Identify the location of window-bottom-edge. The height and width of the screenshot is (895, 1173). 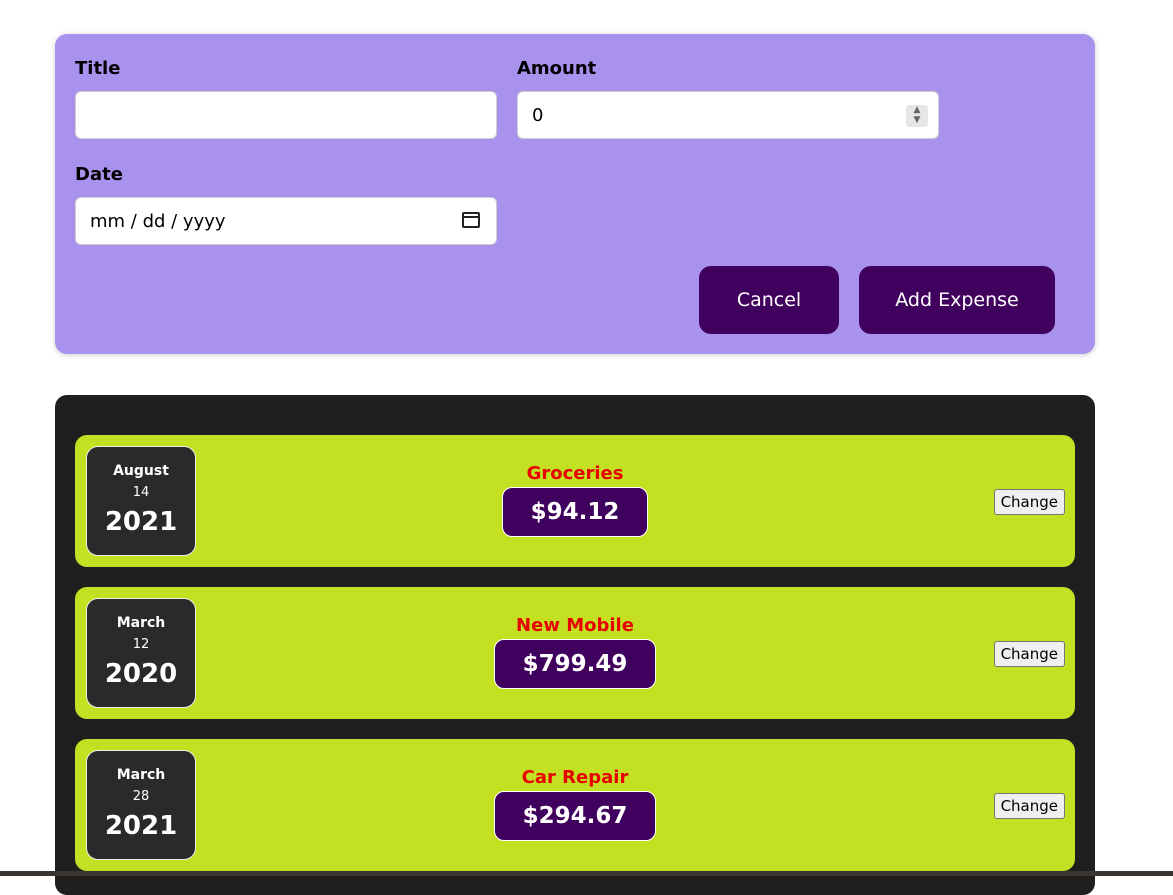
(586, 873).